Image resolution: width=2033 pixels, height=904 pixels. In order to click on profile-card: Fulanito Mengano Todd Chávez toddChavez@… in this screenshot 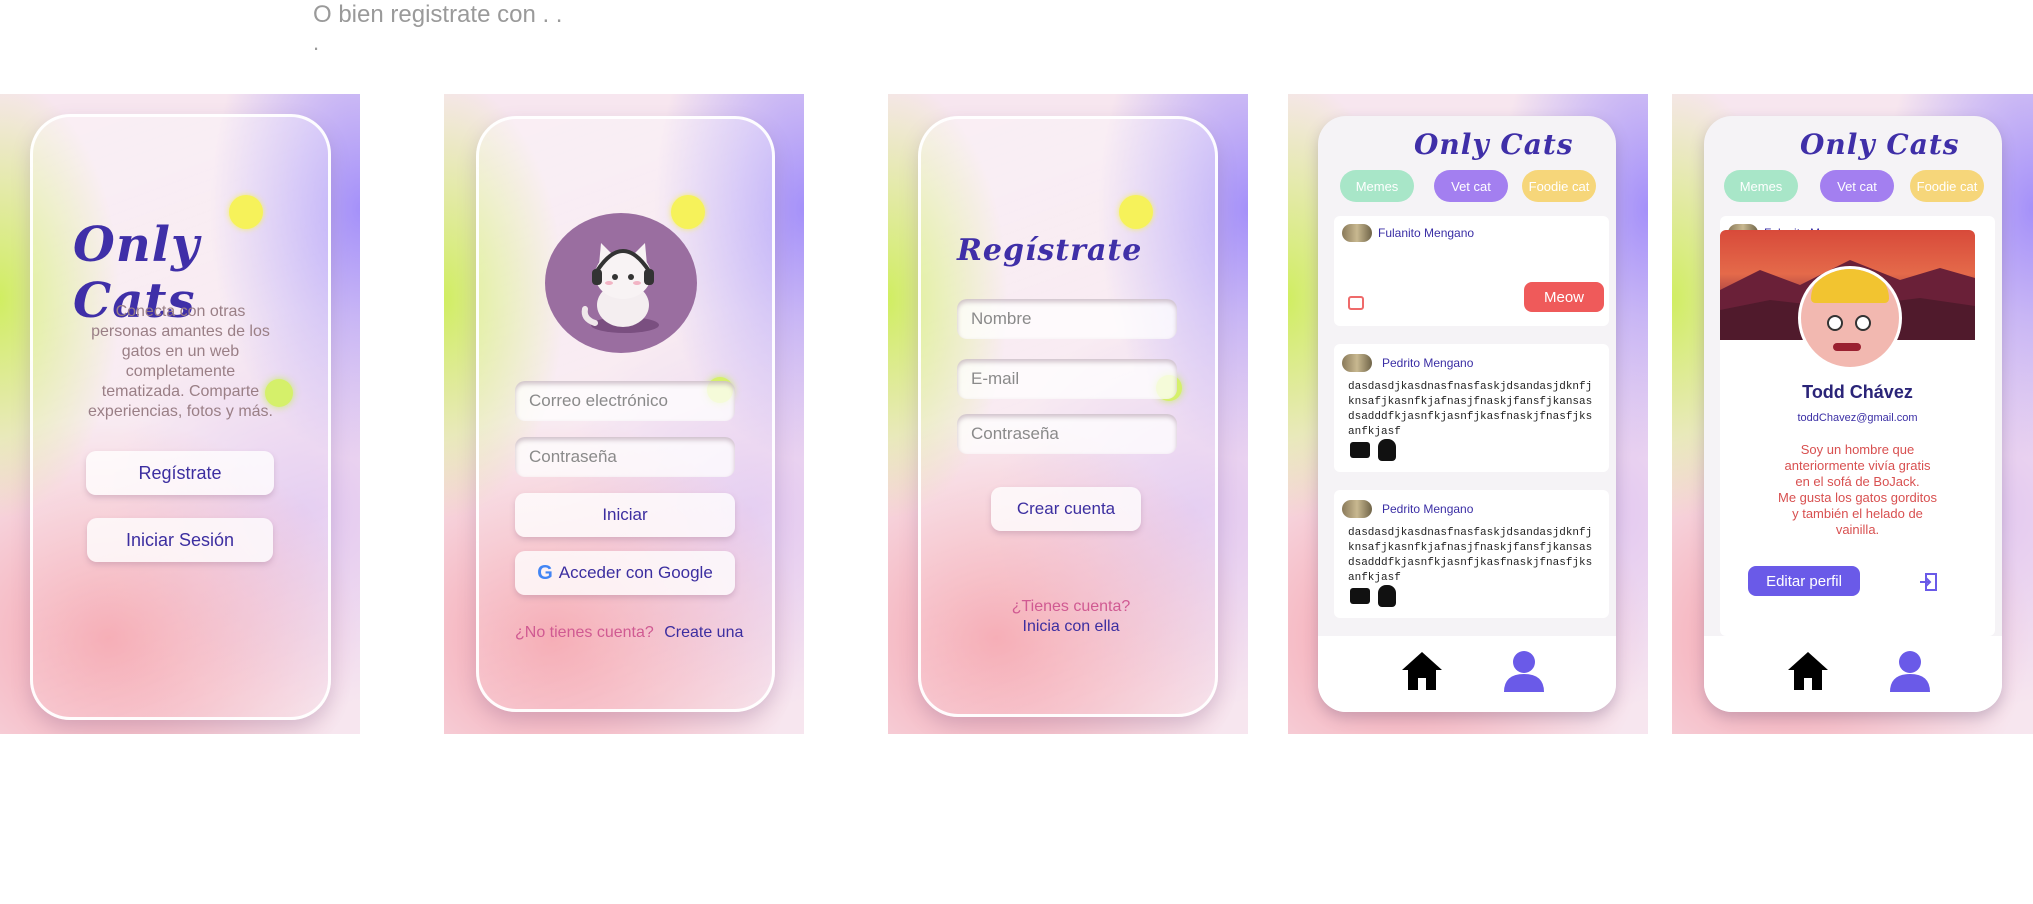, I will do `click(1857, 426)`.